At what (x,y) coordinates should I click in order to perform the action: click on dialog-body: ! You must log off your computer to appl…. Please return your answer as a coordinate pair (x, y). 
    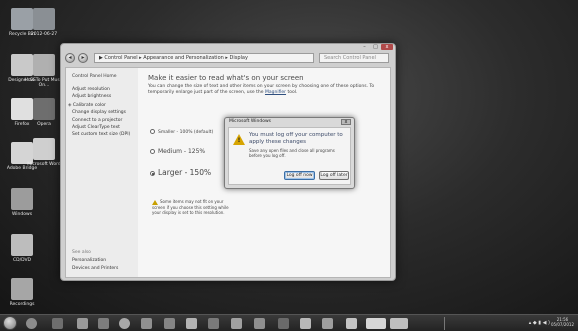
    Looking at the image, I should click on (289, 156).